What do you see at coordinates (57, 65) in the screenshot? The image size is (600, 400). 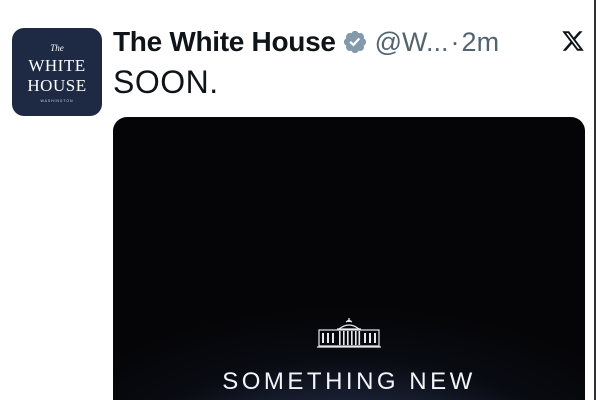 I see `avatar-logo-line: WHITE` at bounding box center [57, 65].